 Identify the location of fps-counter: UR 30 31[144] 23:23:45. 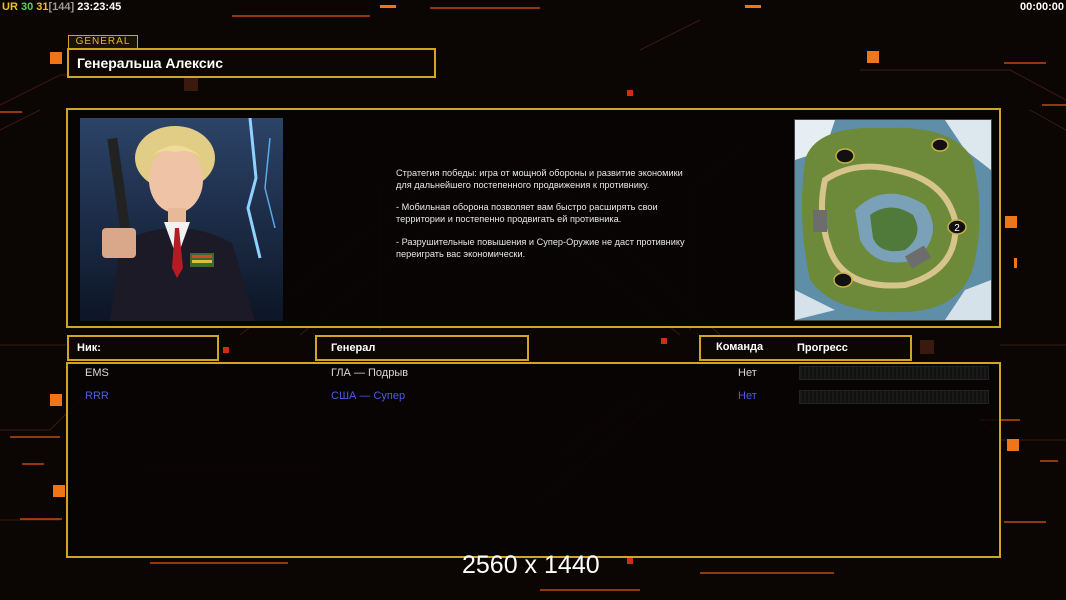
(61, 7).